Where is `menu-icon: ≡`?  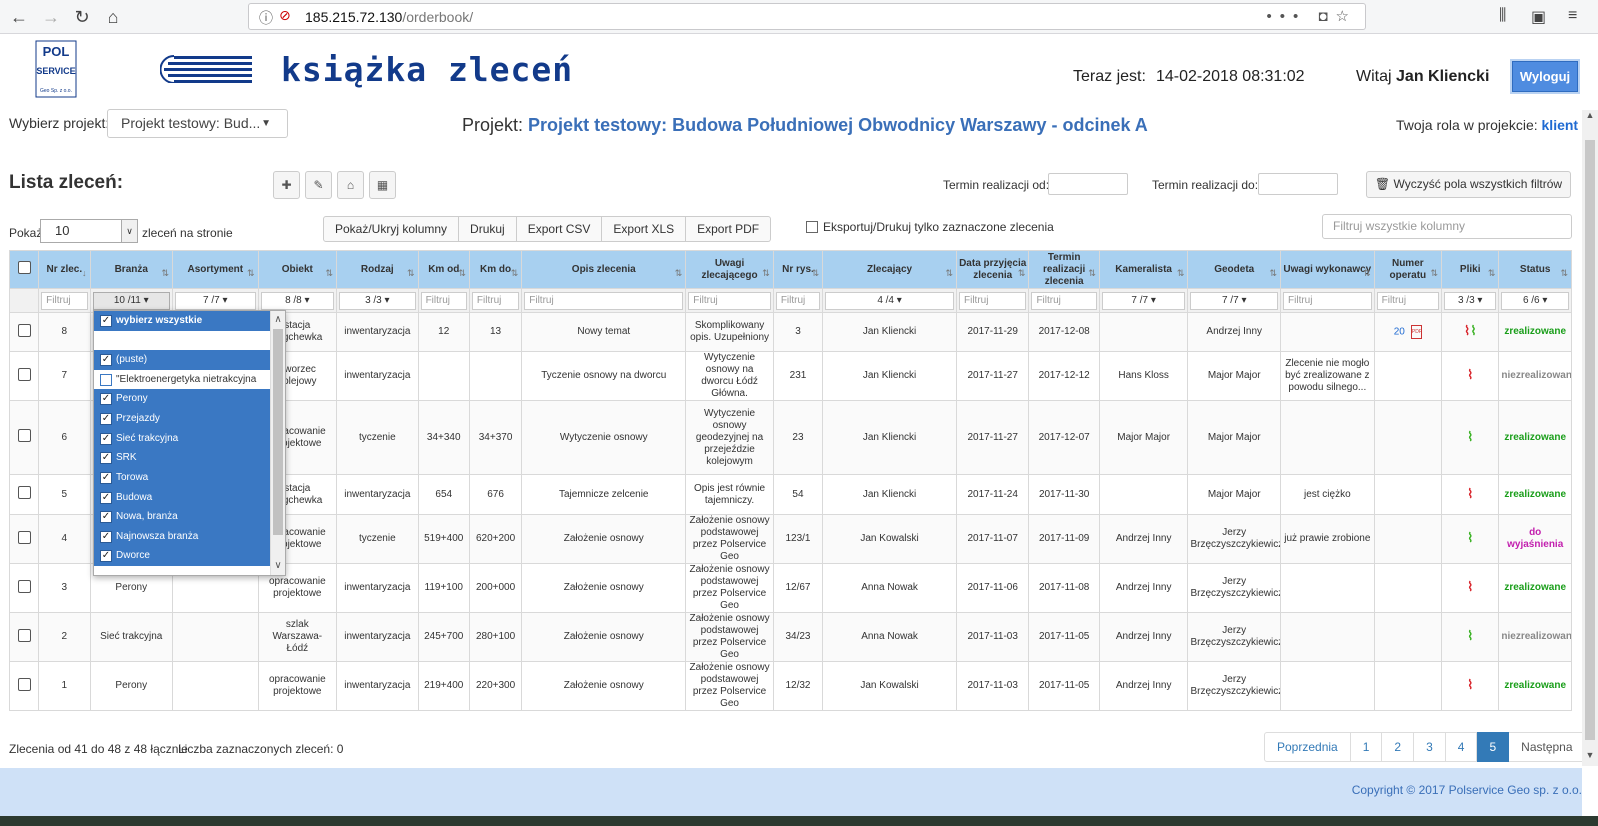 menu-icon: ≡ is located at coordinates (1572, 16).